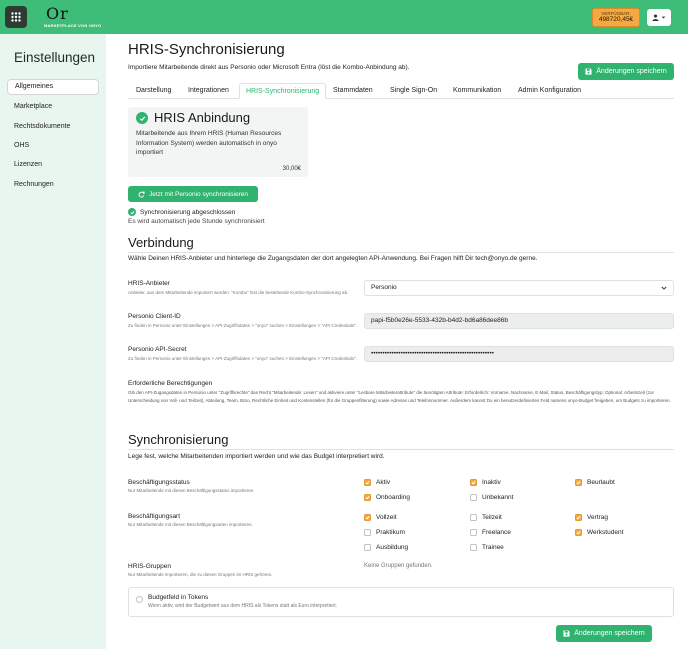 The width and height of the screenshot is (688, 649). I want to click on toggle-radio, so click(139, 599).